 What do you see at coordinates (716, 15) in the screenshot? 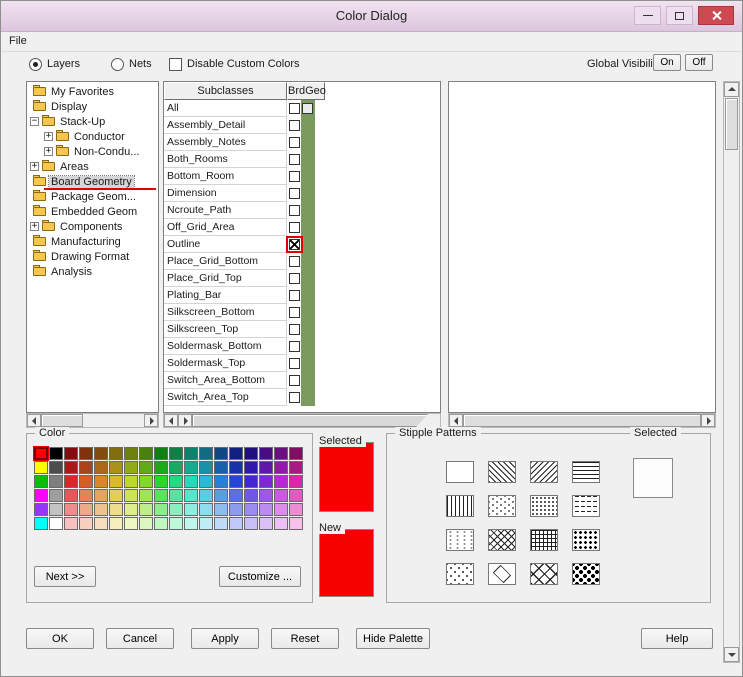
I see `close-button` at bounding box center [716, 15].